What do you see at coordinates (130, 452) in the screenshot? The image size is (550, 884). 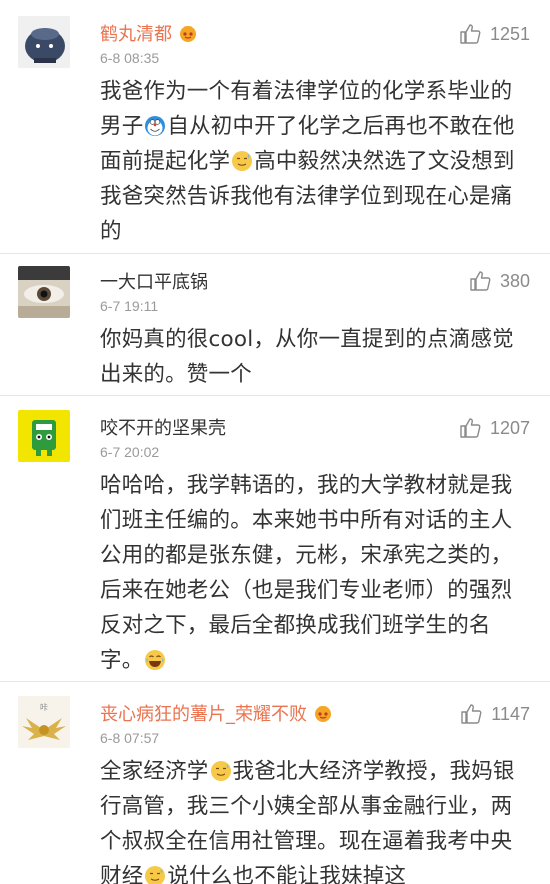 I see `timestamp: 6-7 20:02` at bounding box center [130, 452].